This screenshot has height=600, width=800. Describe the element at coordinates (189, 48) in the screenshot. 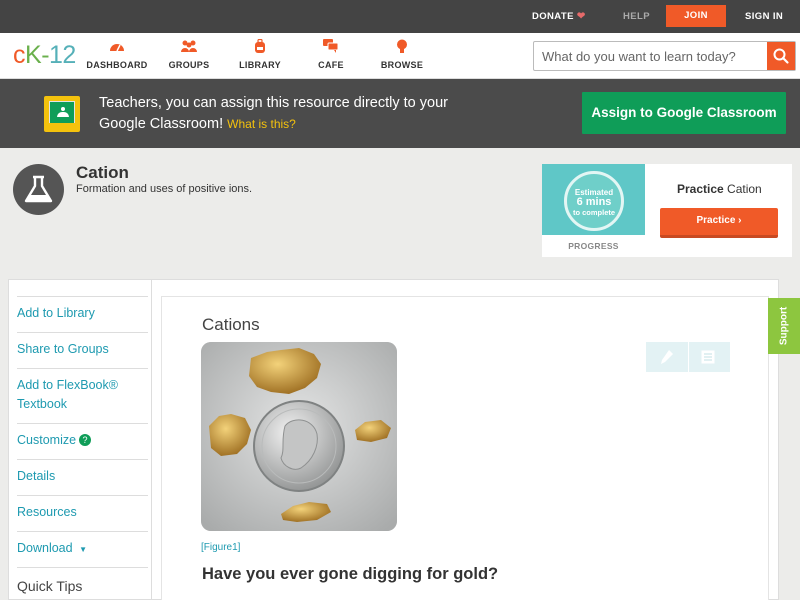

I see `people-icon` at that location.